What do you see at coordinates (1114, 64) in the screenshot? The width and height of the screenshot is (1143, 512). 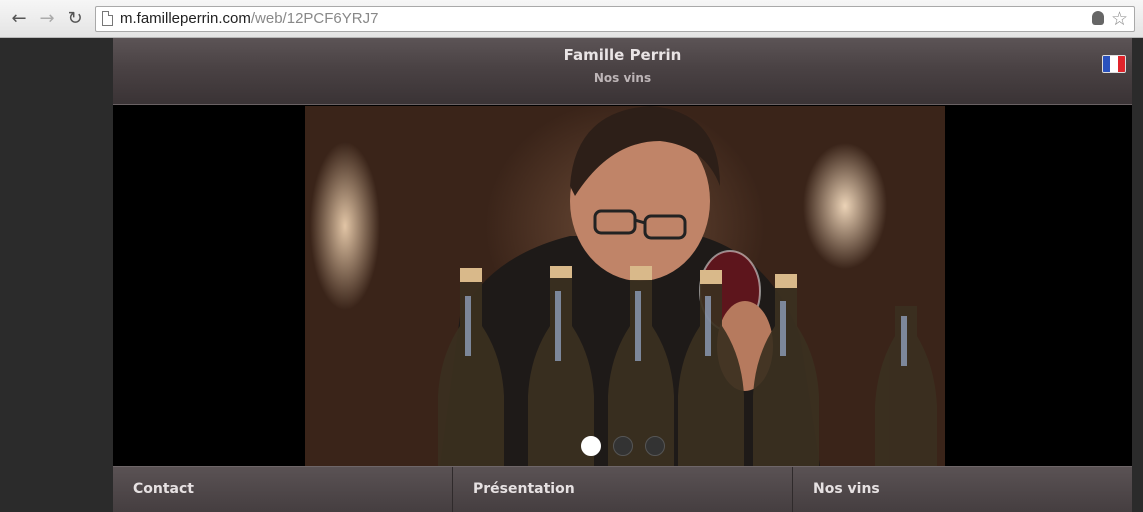 I see `french-flag-icon` at bounding box center [1114, 64].